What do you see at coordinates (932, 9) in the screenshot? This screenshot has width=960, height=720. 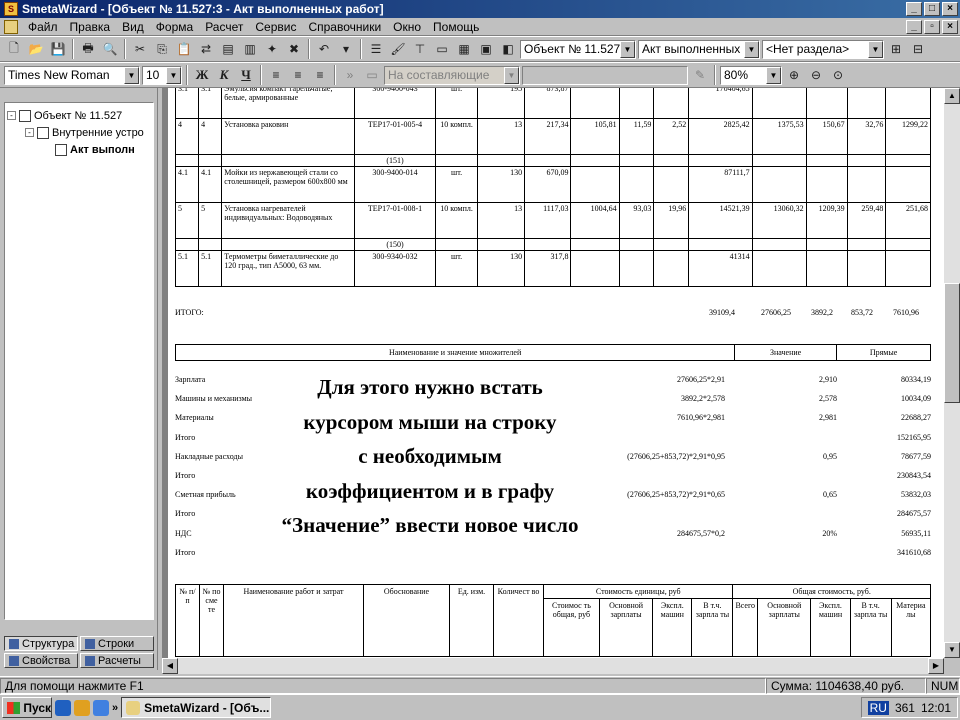 I see `maximize-button: □` at bounding box center [932, 9].